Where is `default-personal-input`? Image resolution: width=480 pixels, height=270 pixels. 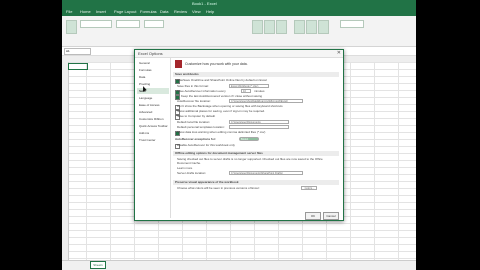
default-personal-input is located at coordinates (259, 127).